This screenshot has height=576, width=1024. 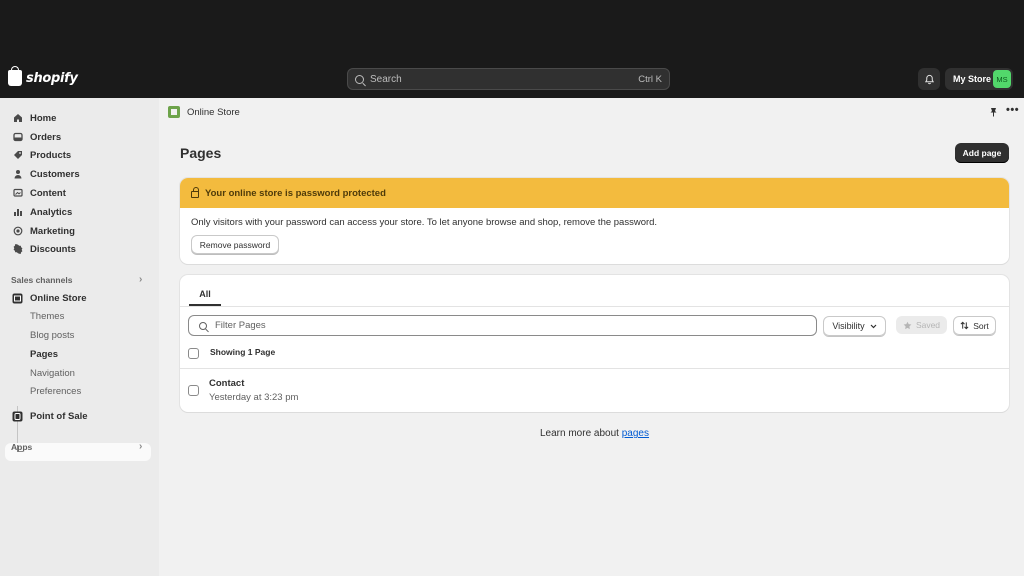 I want to click on visibility-dropdown: Visibility, so click(x=854, y=326).